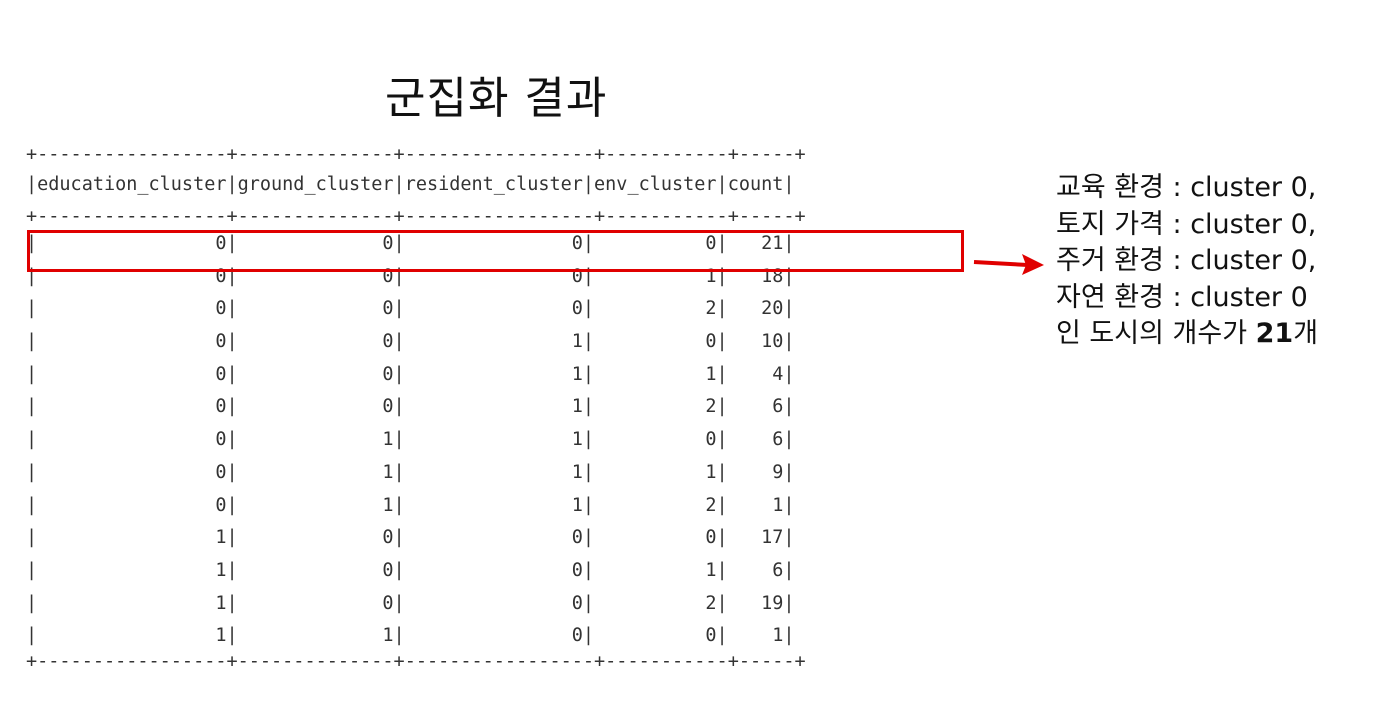 The height and width of the screenshot is (724, 1378). Describe the element at coordinates (1182, 297) in the screenshot. I see `annotation-line-env: 자연 환경 : cluster 0` at that location.